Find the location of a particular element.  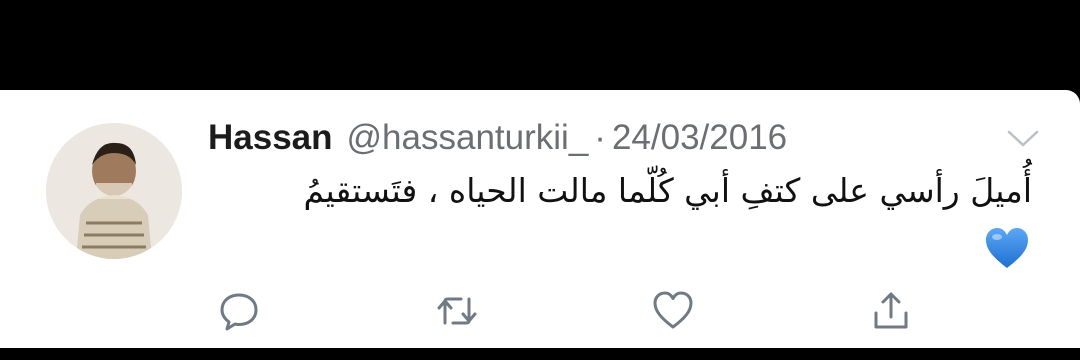

share-icon is located at coordinates (891, 310).